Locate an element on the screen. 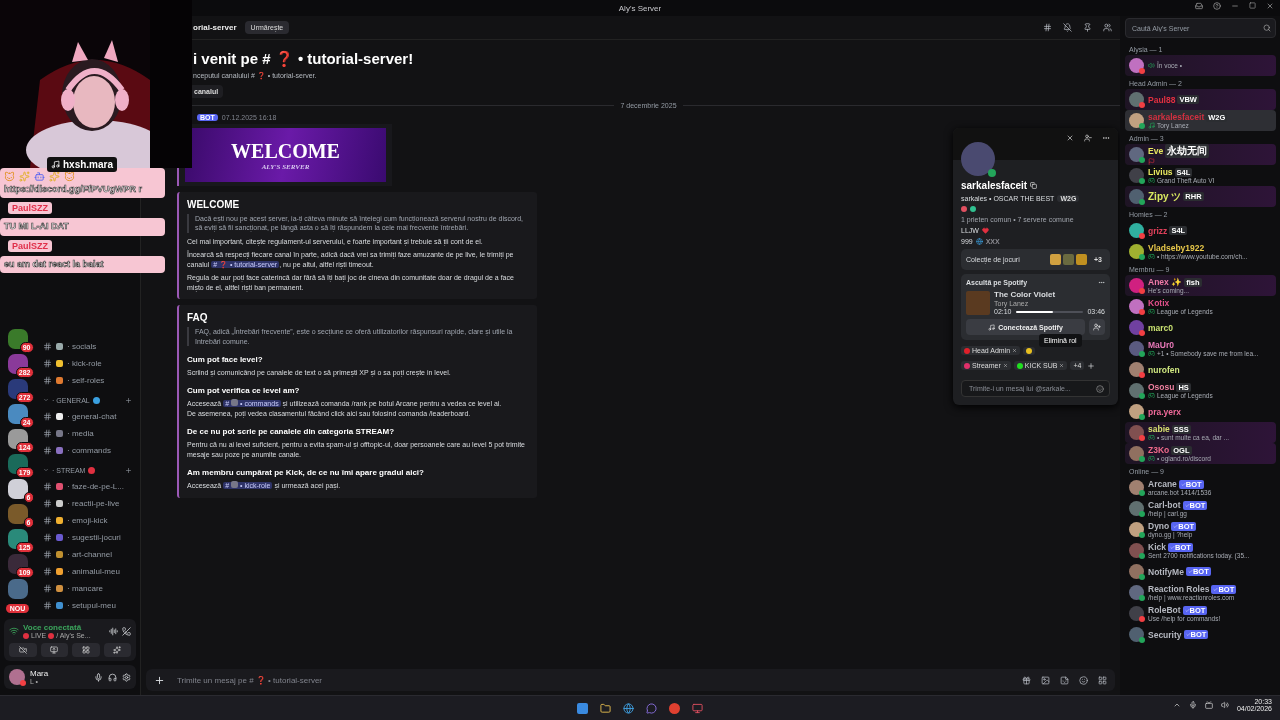 This screenshot has height=720, width=1280. role-chip is located at coordinates (1029, 350).